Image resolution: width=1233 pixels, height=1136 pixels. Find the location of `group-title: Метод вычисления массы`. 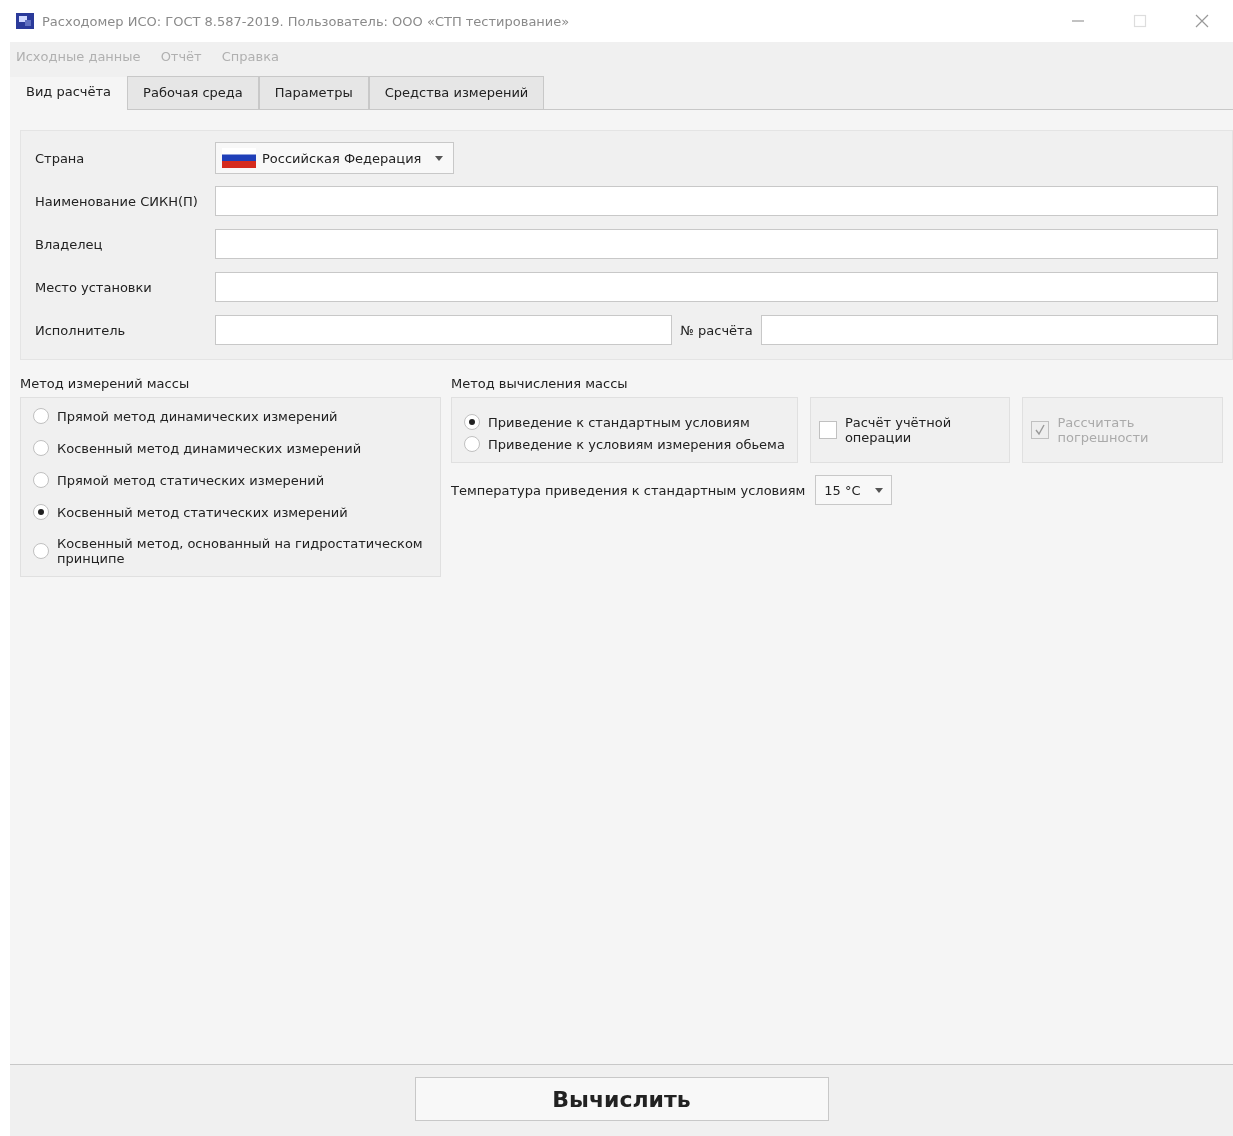

group-title: Метод вычисления массы is located at coordinates (540, 384).